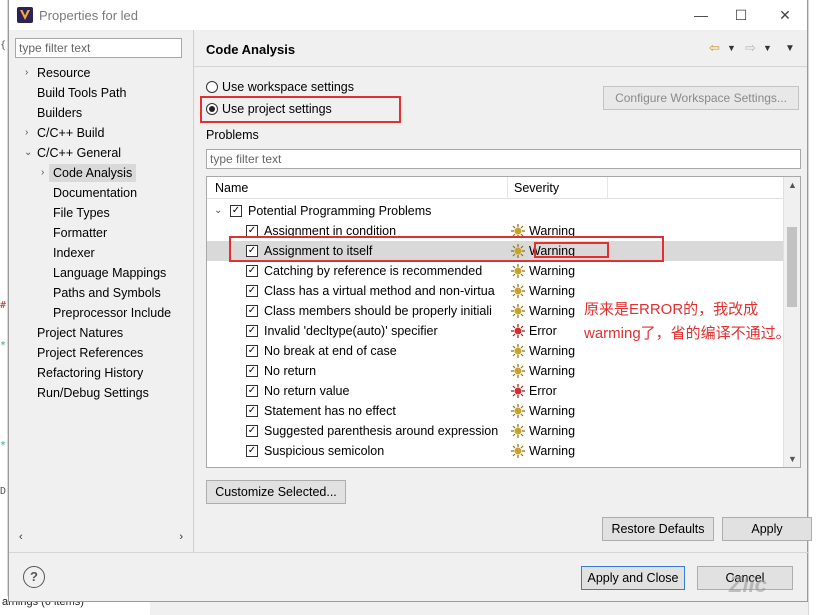 The width and height of the screenshot is (818, 615). Describe the element at coordinates (307, 391) in the screenshot. I see `rule-name: No return value` at that location.